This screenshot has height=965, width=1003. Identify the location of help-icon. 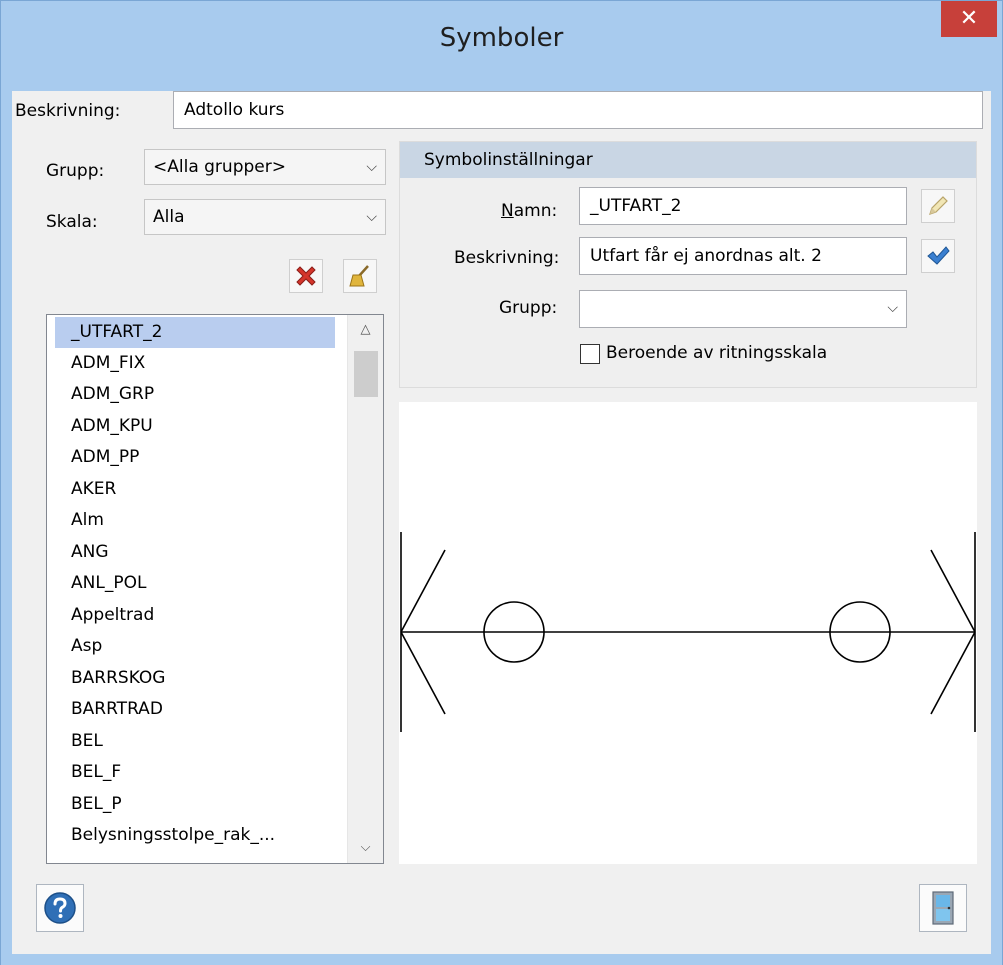
(60, 908).